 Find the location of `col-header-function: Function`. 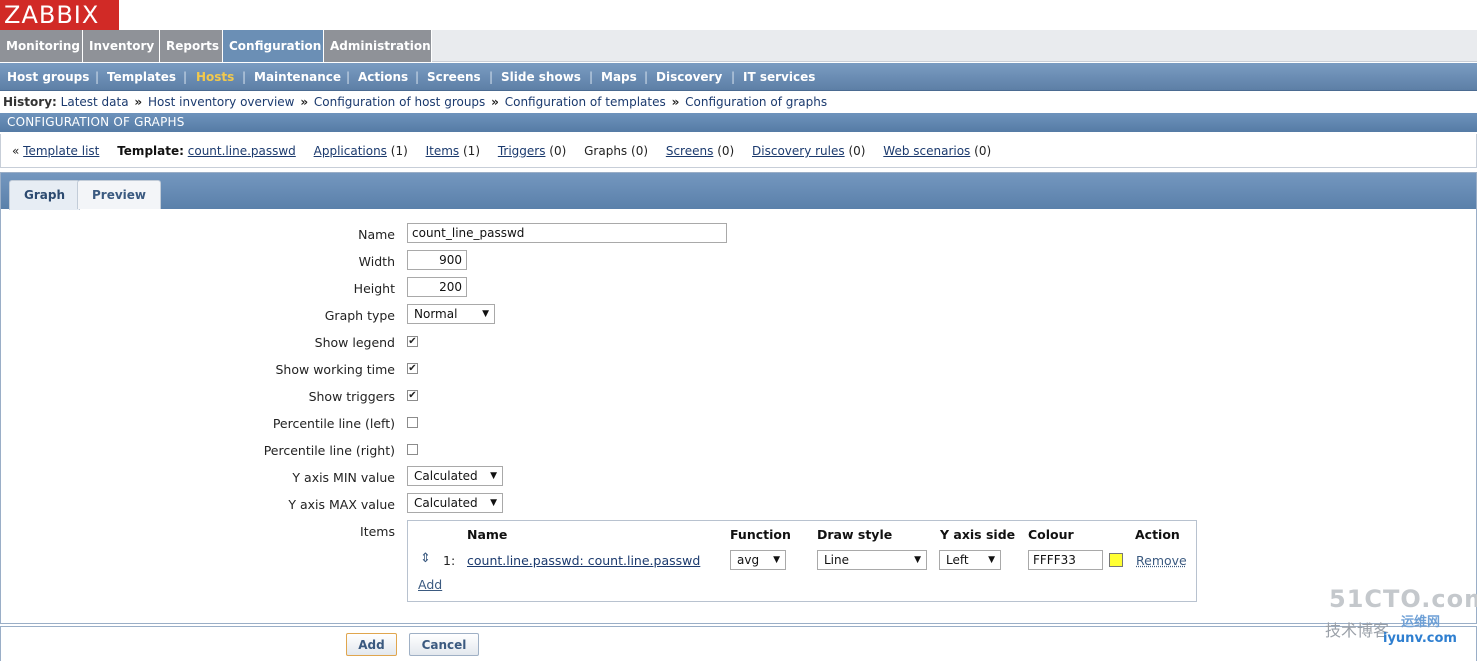

col-header-function: Function is located at coordinates (760, 534).